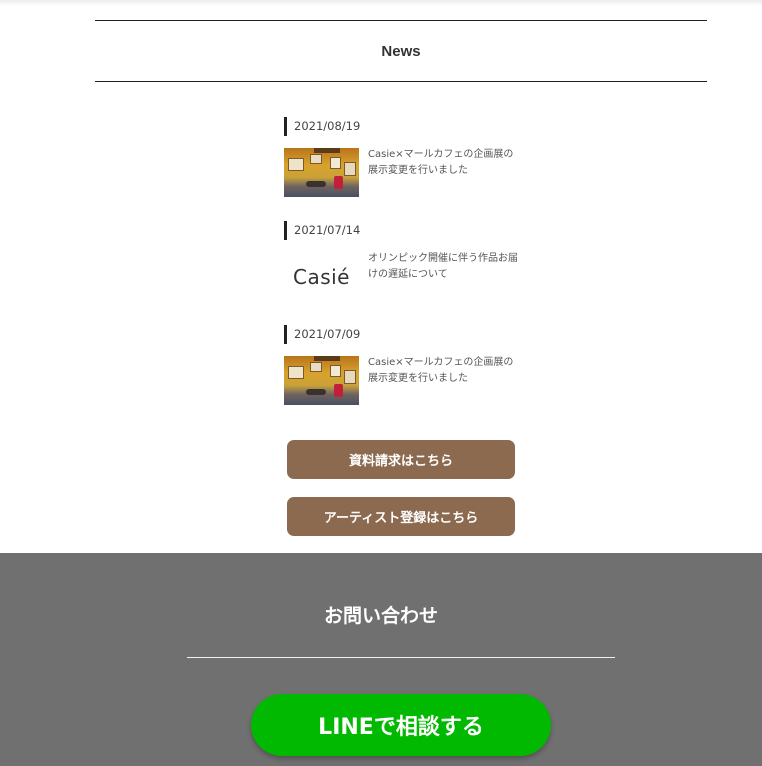  Describe the element at coordinates (401, 459) in the screenshot. I see `request-docs-button: 資料請求はこちら` at that location.